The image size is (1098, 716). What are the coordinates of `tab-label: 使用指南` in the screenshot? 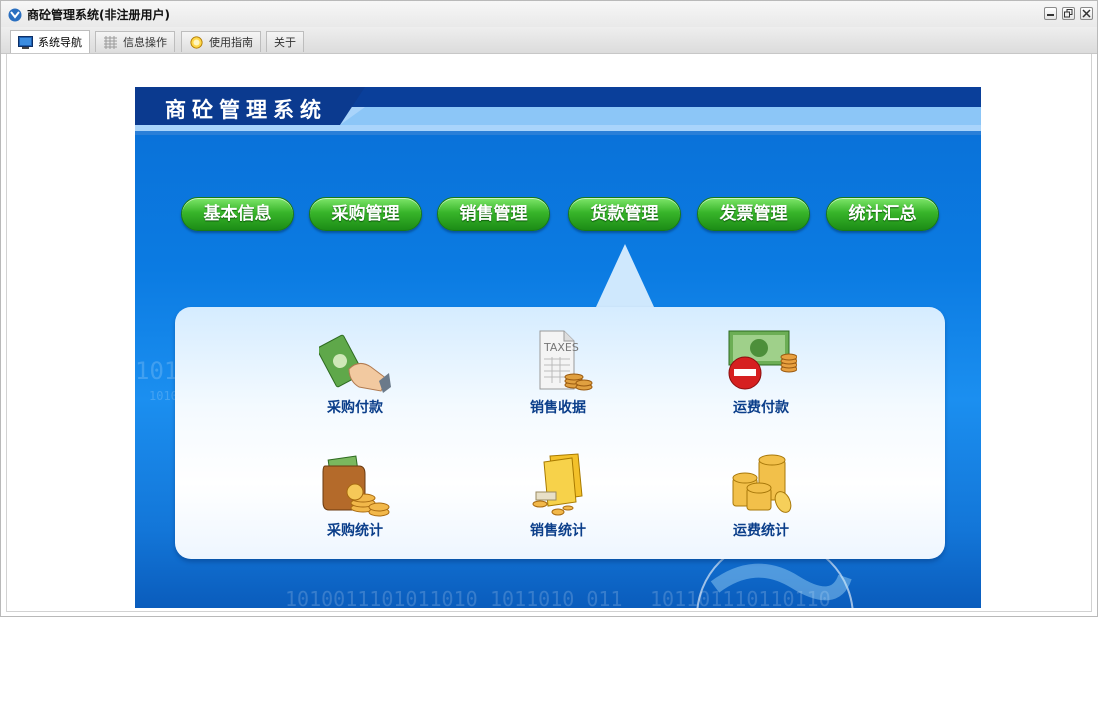 It's located at (231, 42).